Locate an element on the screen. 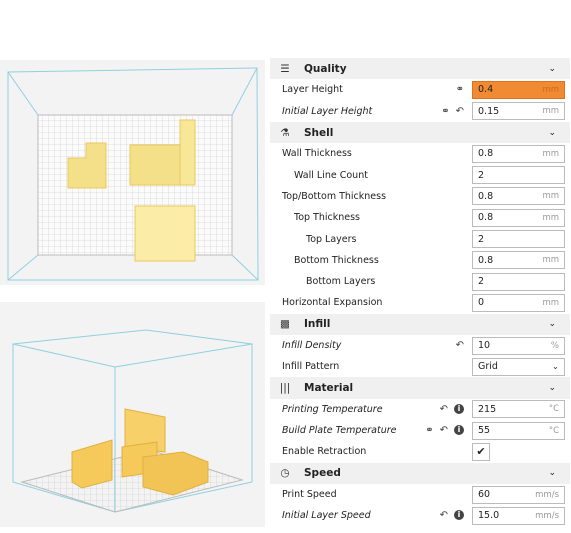 The image size is (571, 533). printing-temperatureinput: 215 °C is located at coordinates (518, 409).